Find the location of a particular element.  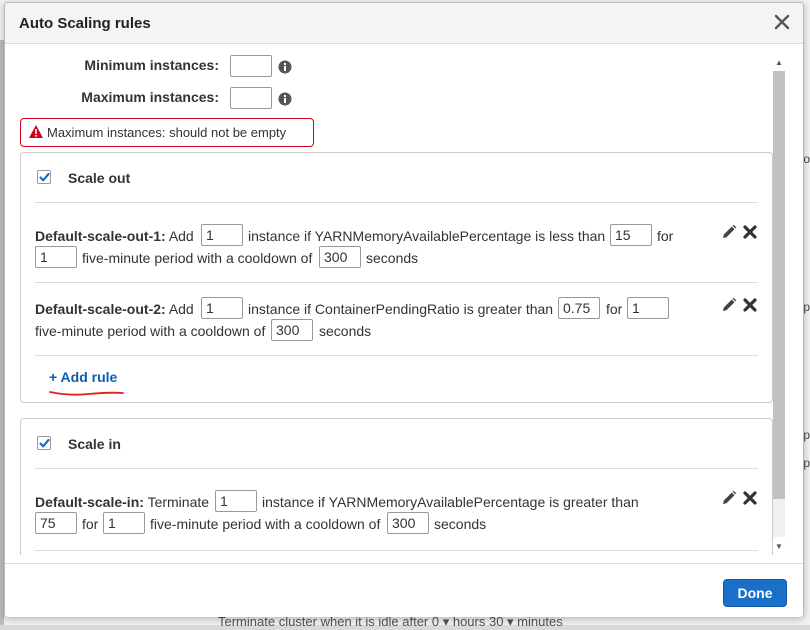

dialog-title: Auto Scaling rules is located at coordinates (85, 23).